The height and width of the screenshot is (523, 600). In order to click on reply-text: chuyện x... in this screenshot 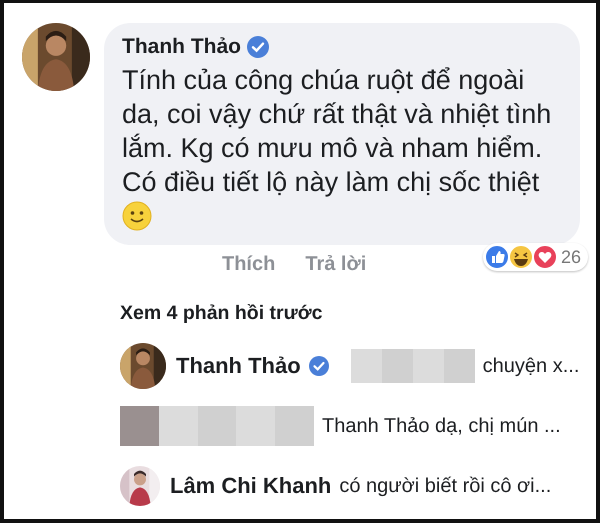, I will do `click(531, 366)`.